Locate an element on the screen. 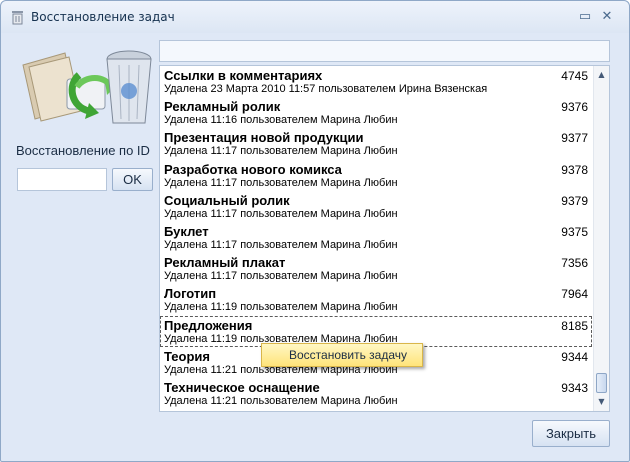 The height and width of the screenshot is (462, 630). scroll-up-icon: ▲ is located at coordinates (601, 75).